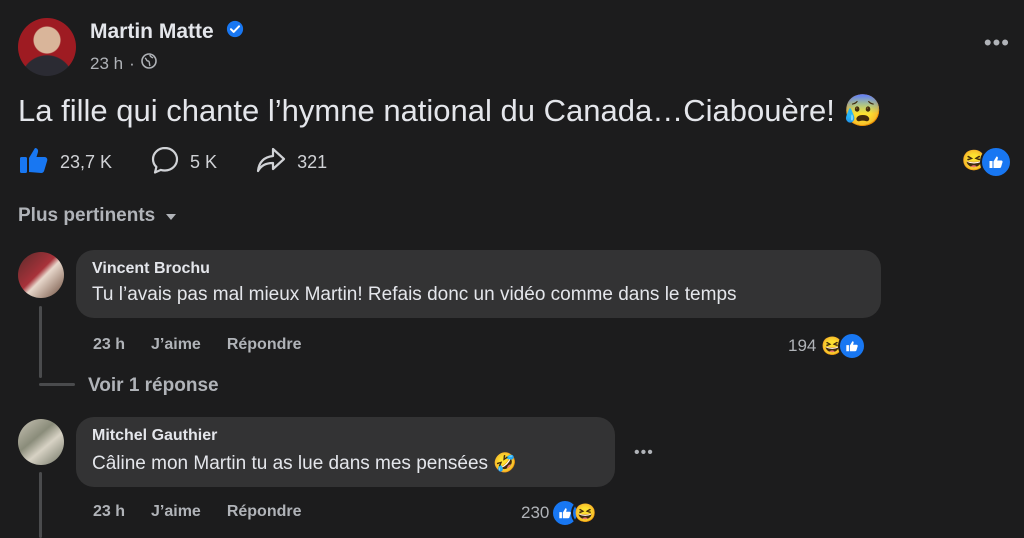 This screenshot has width=1024, height=538. I want to click on post-actions: 23,7 K 5 K 321, so click(191, 162).